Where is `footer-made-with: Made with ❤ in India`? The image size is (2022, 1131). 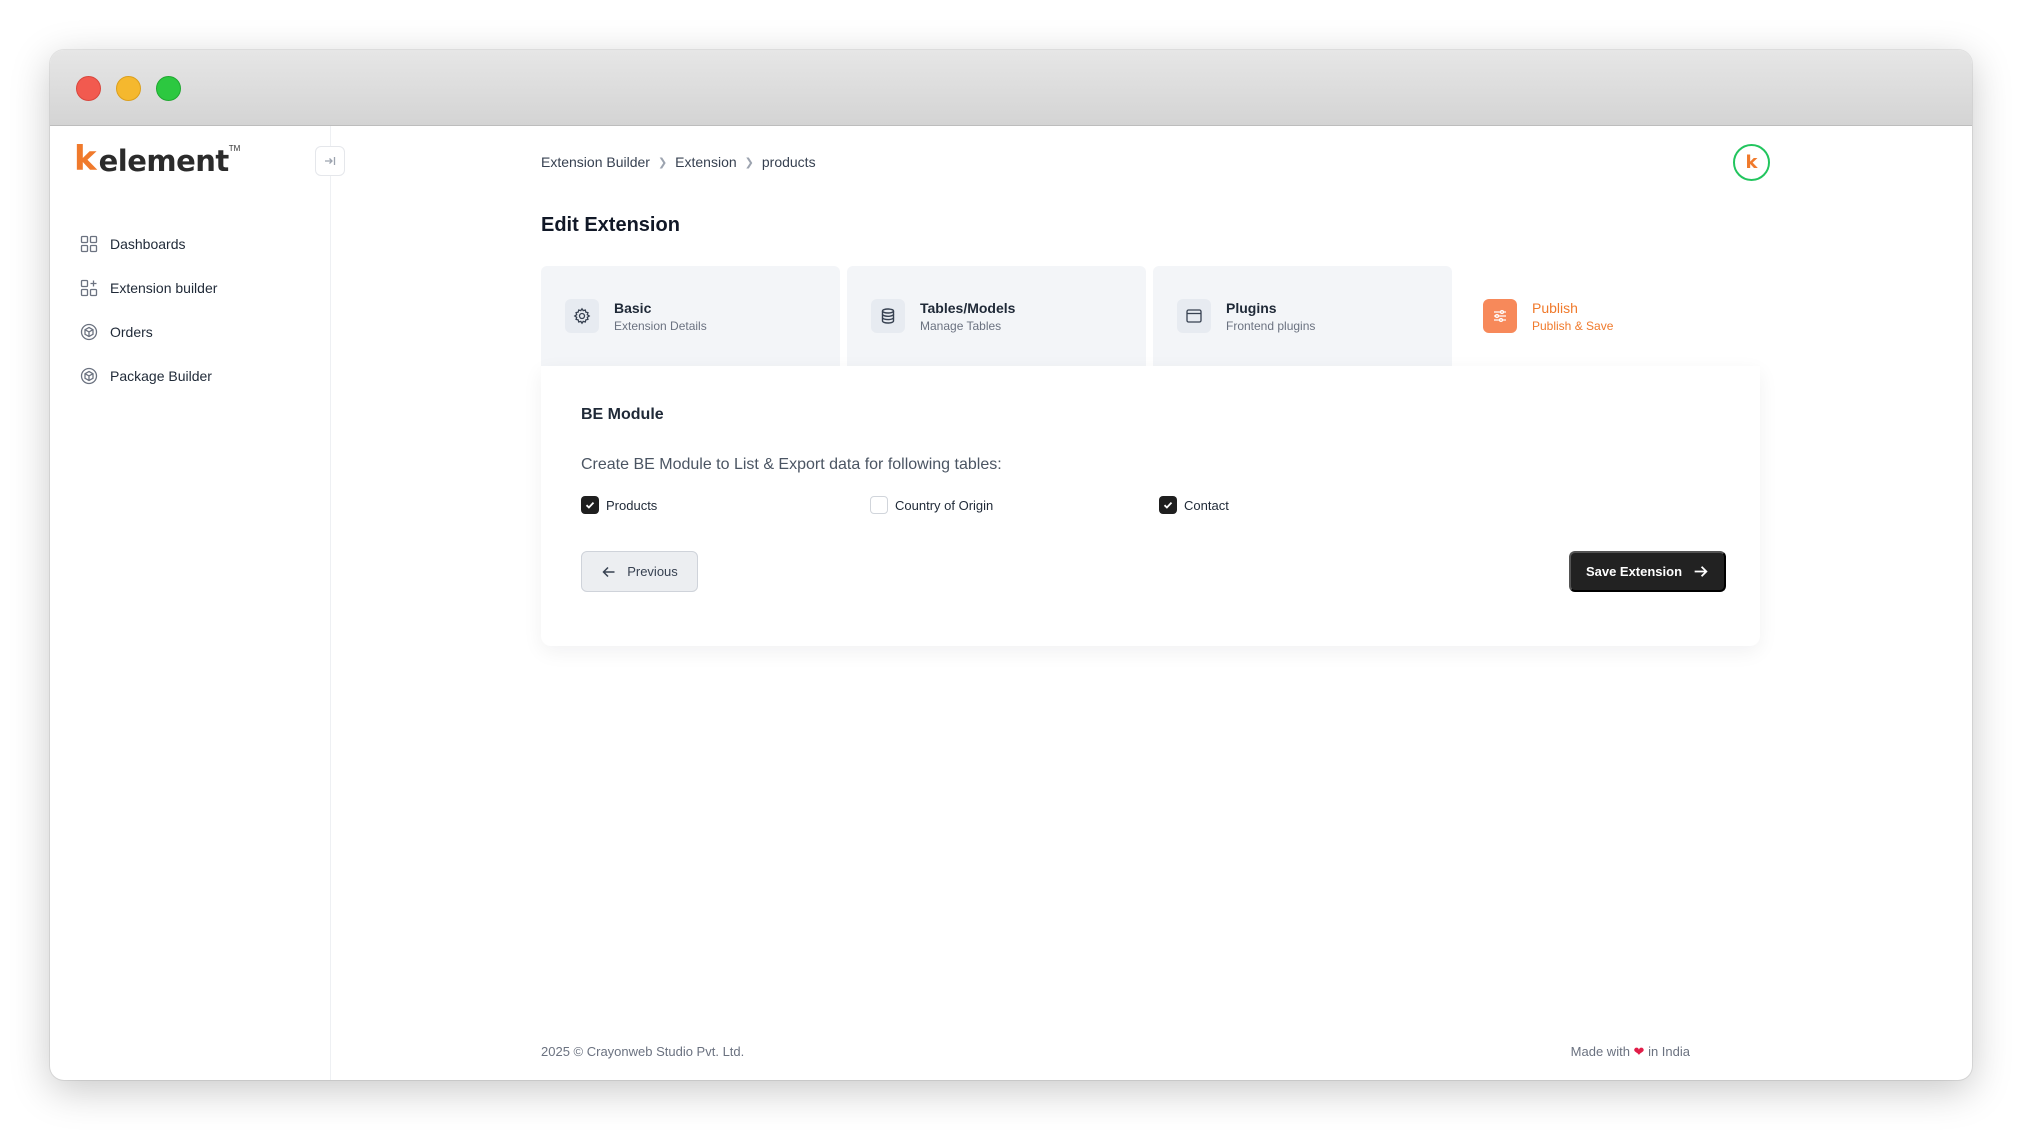
footer-made-with: Made with ❤ in India is located at coordinates (1630, 1052).